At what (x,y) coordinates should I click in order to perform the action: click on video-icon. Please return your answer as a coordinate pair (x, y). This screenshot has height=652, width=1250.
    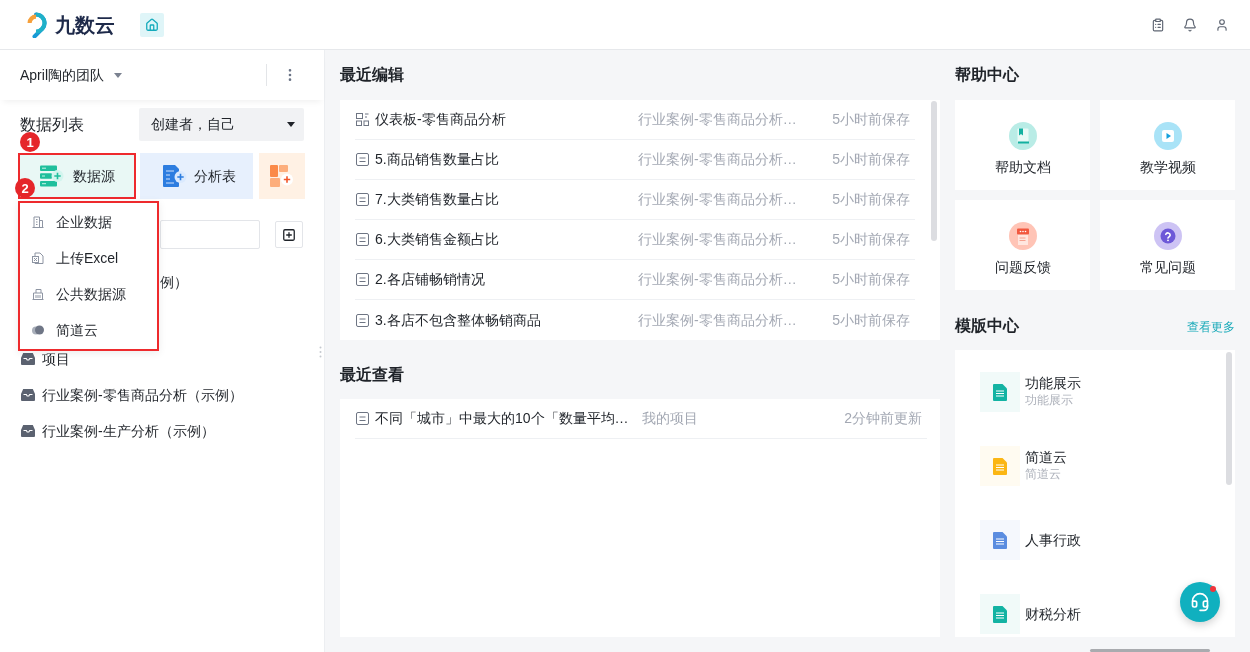
    Looking at the image, I should click on (1167, 136).